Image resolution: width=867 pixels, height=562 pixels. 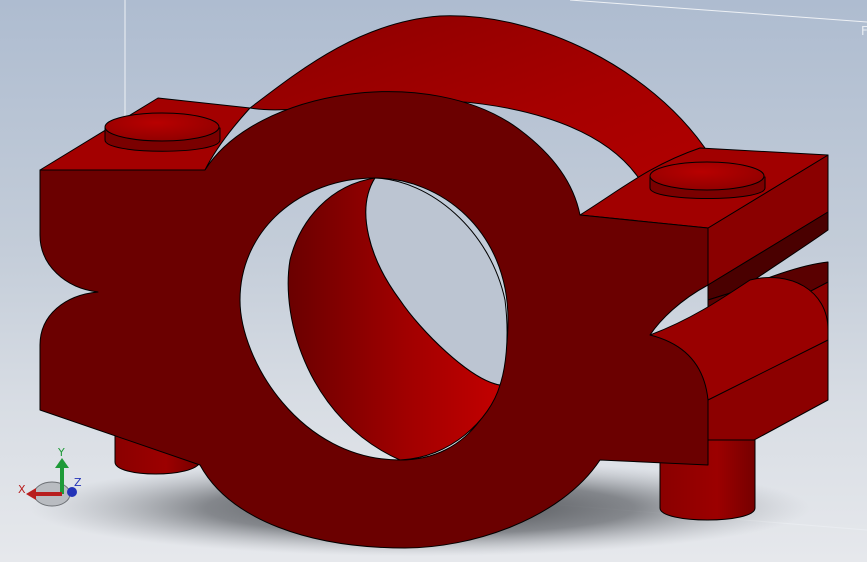 I want to click on triad-y-label: Y, so click(x=61, y=452).